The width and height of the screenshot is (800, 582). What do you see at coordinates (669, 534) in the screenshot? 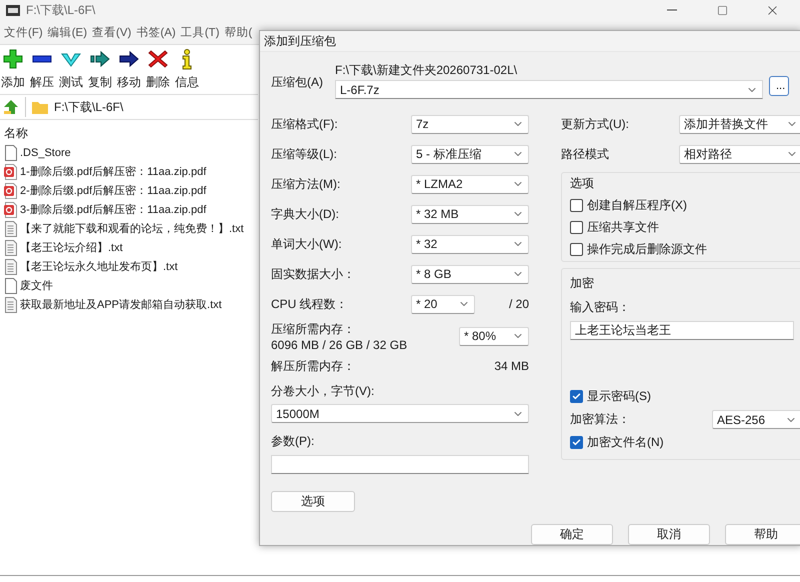
I see `dialog-button: 取消` at bounding box center [669, 534].